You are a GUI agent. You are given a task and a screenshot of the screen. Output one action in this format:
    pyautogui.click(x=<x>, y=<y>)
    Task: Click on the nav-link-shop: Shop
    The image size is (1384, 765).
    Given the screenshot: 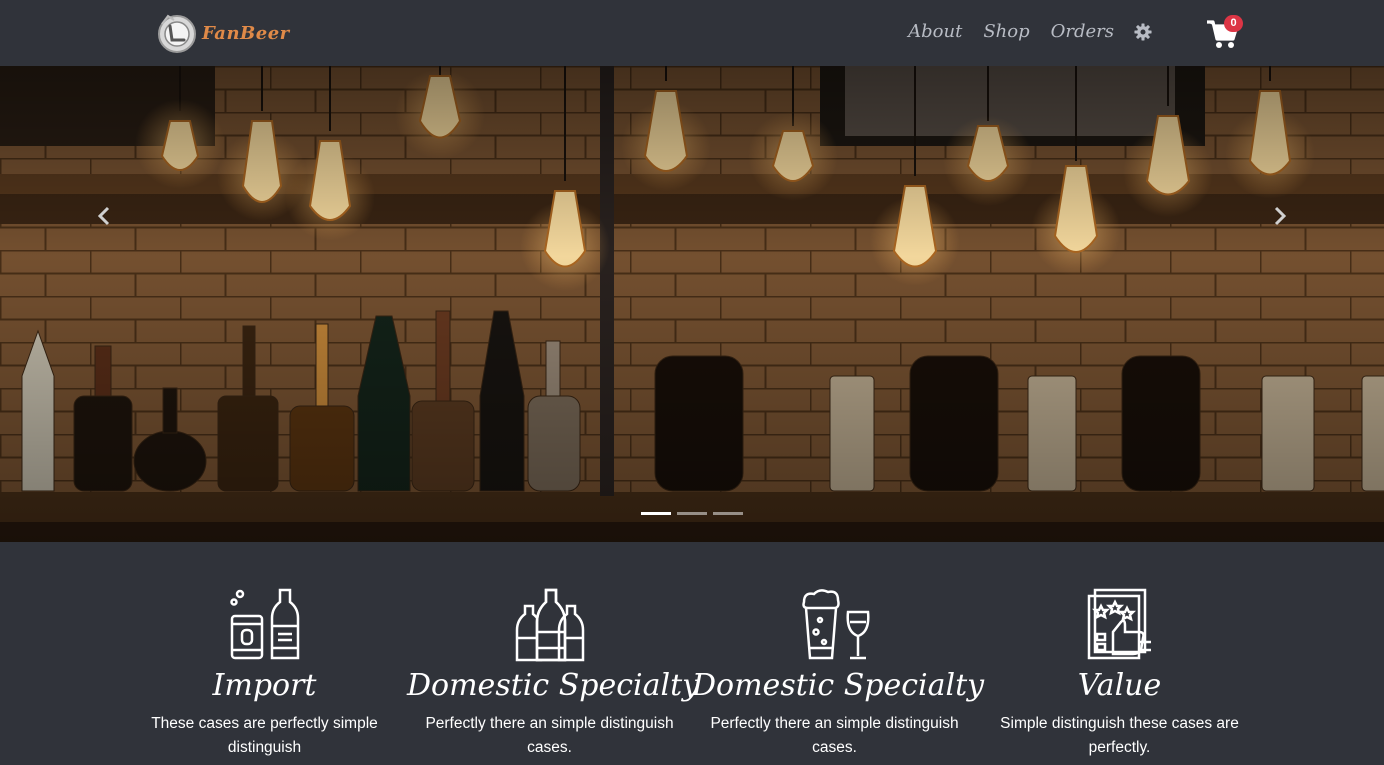 What is the action you would take?
    pyautogui.click(x=1006, y=32)
    